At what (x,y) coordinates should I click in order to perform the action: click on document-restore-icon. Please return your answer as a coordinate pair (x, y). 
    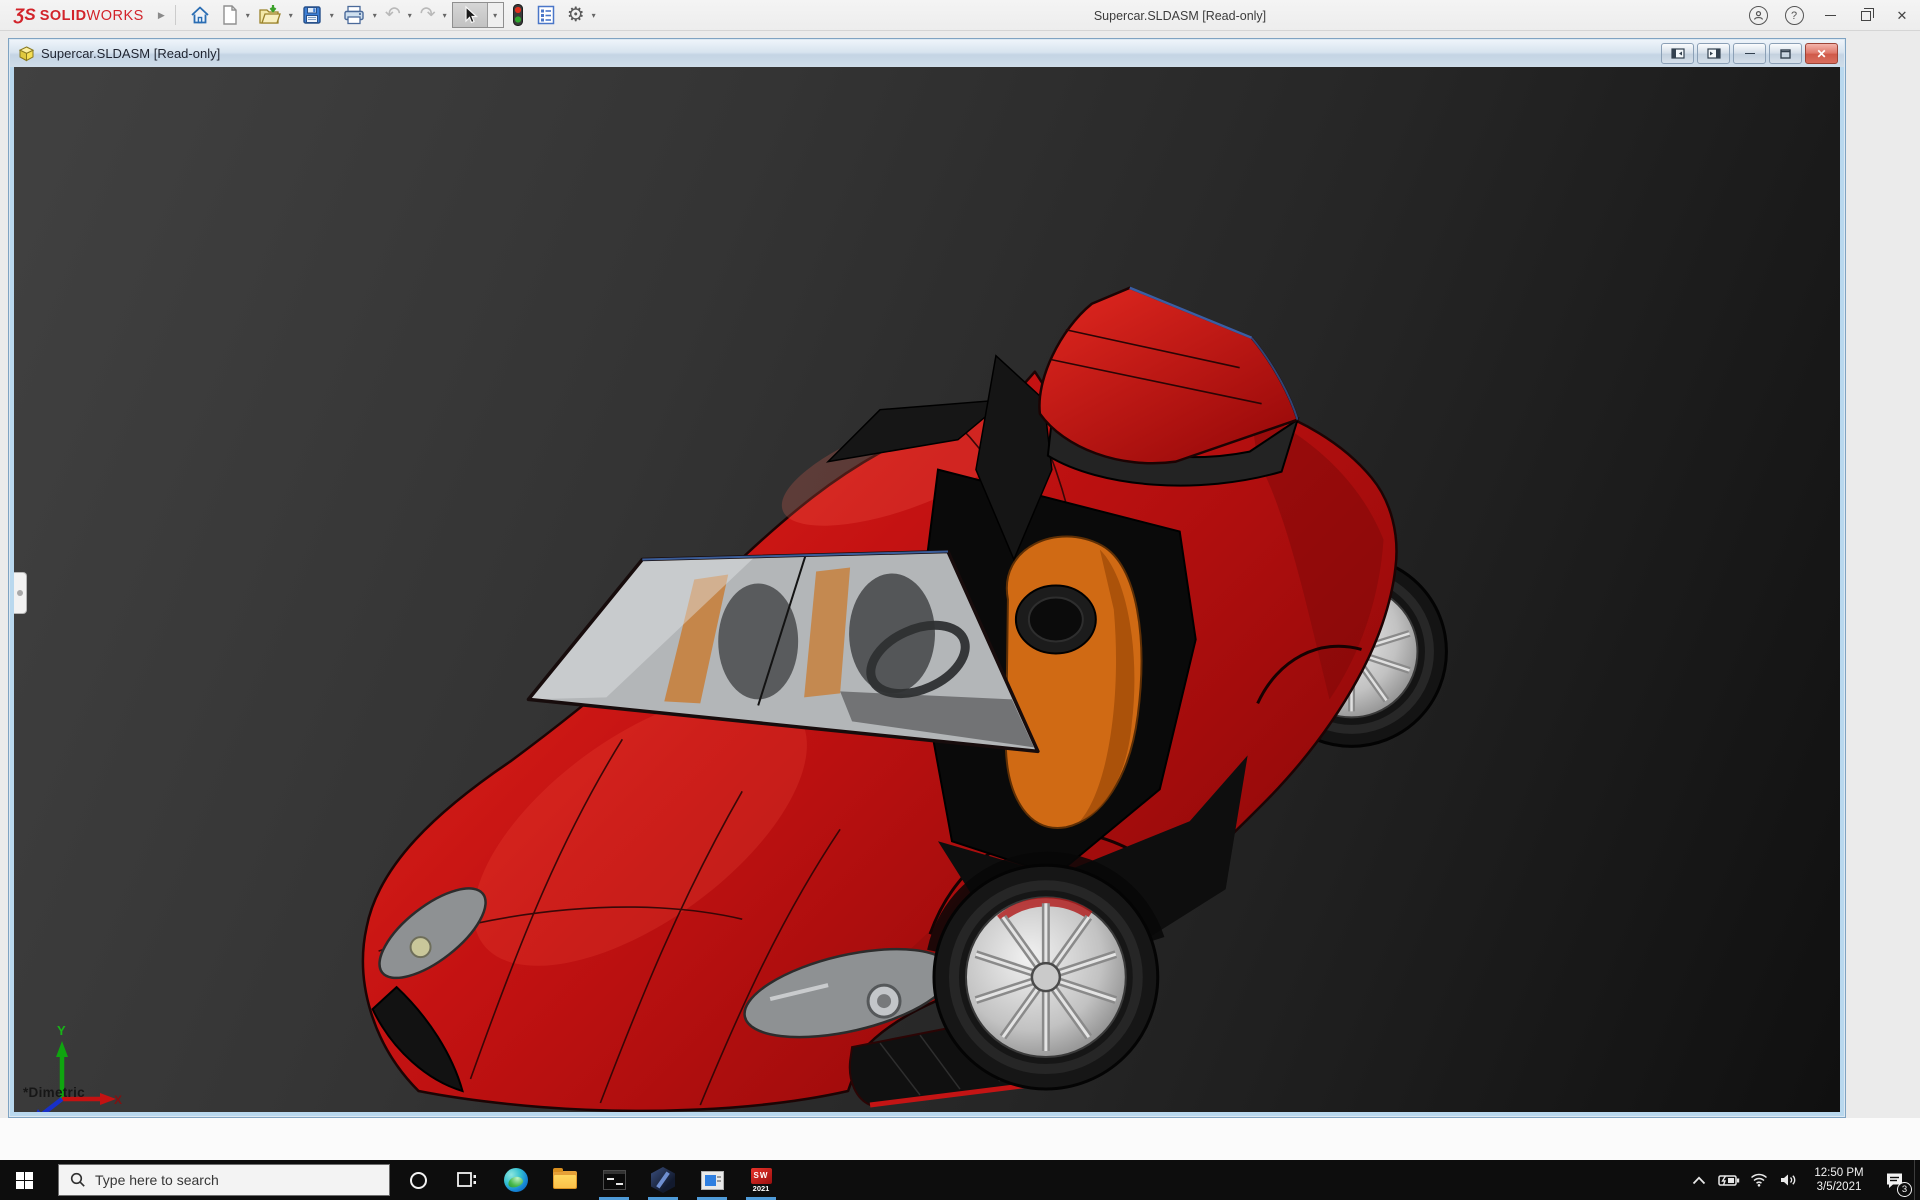
    Looking at the image, I should click on (1785, 53).